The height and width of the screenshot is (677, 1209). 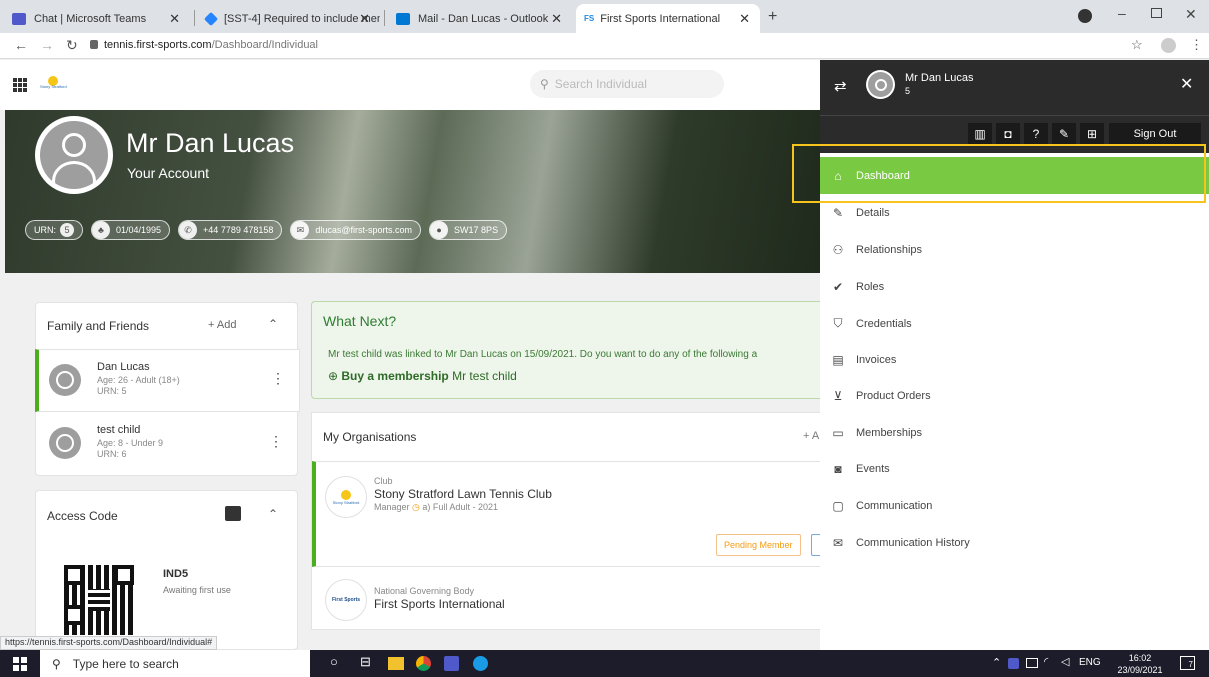 What do you see at coordinates (334, 661) in the screenshot?
I see `cortana-icon: ○` at bounding box center [334, 661].